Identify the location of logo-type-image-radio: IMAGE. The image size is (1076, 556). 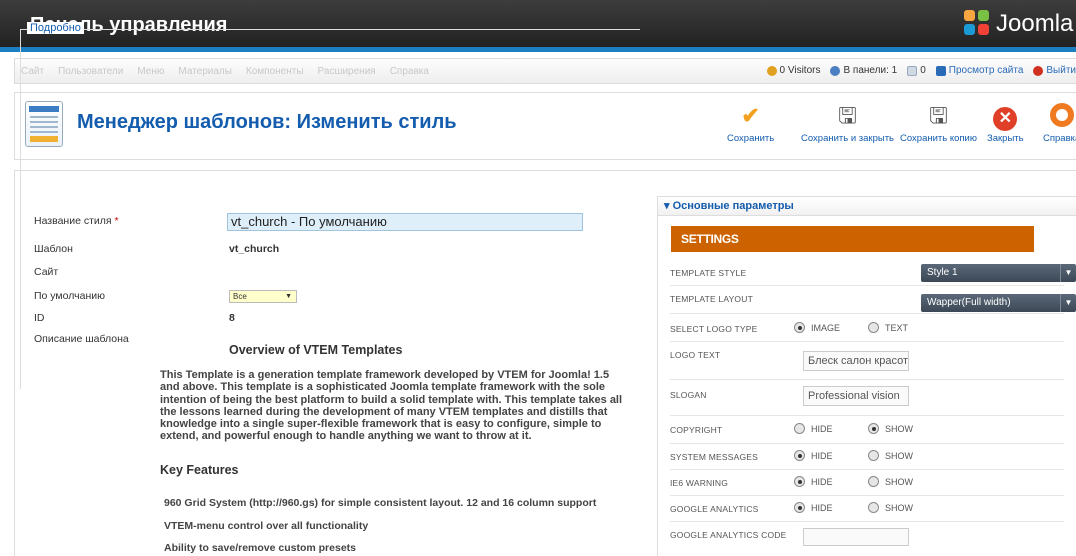
(817, 327).